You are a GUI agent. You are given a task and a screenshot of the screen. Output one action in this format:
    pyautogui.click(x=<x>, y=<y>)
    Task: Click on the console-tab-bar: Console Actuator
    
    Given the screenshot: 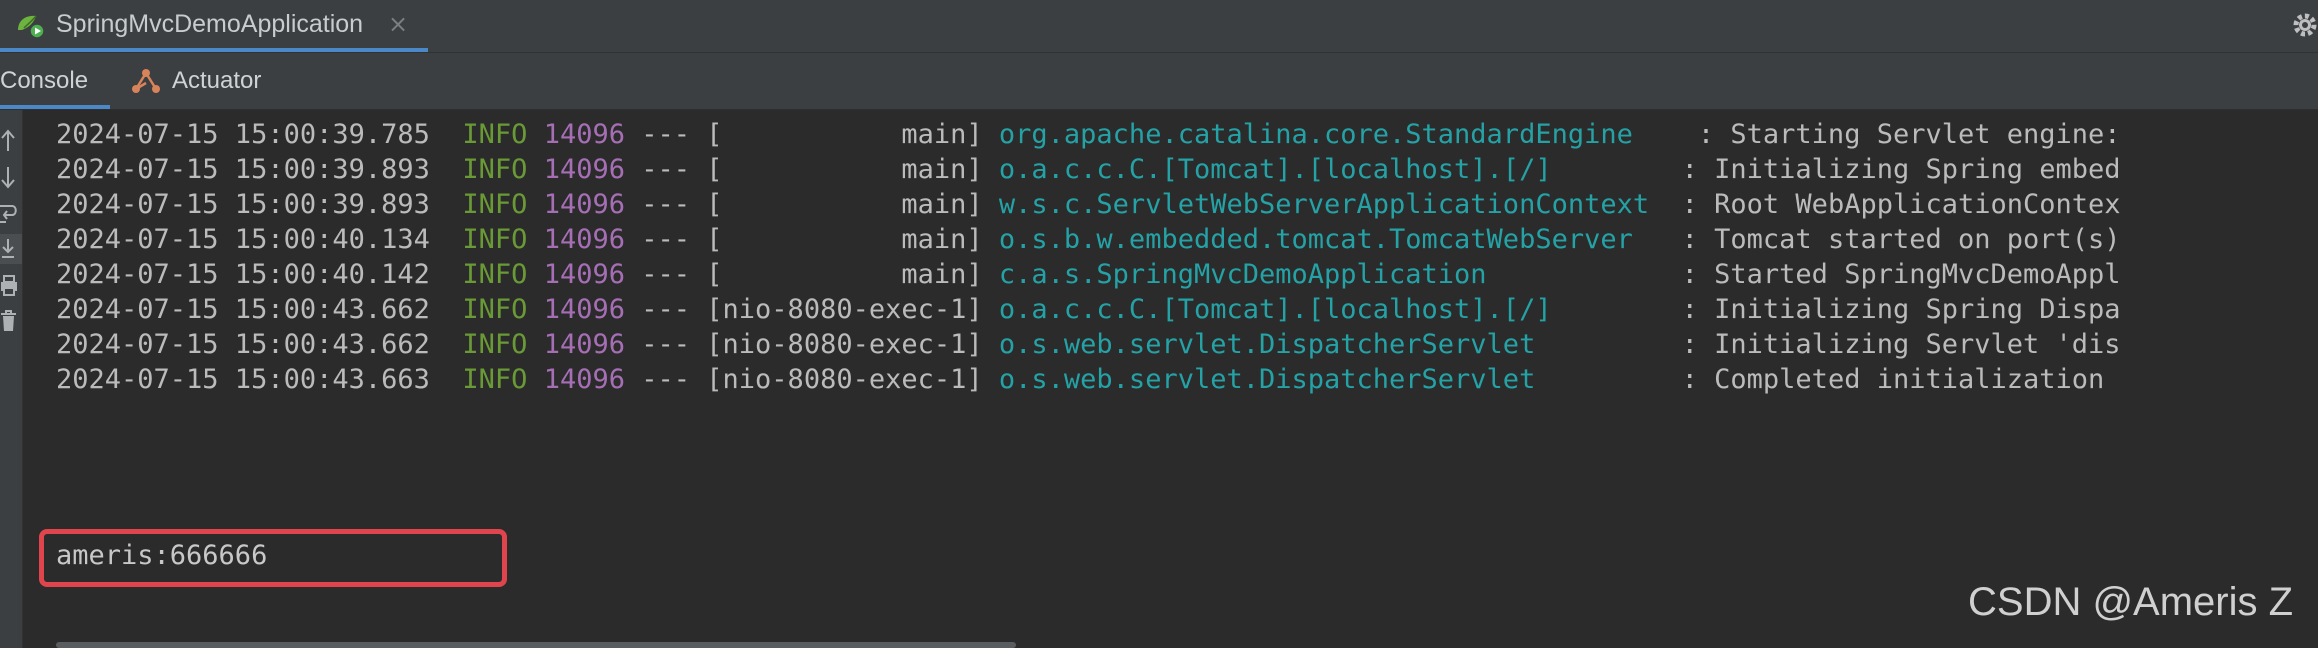 What is the action you would take?
    pyautogui.click(x=1159, y=81)
    